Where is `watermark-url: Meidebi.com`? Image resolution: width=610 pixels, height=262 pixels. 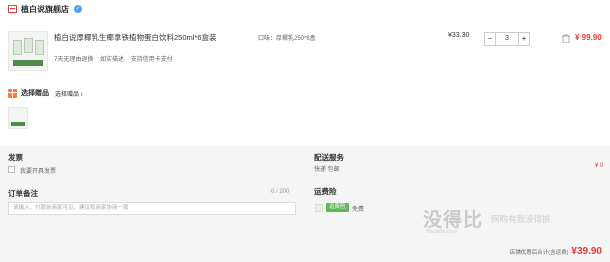 watermark-url: Meidebi.com is located at coordinates (442, 232).